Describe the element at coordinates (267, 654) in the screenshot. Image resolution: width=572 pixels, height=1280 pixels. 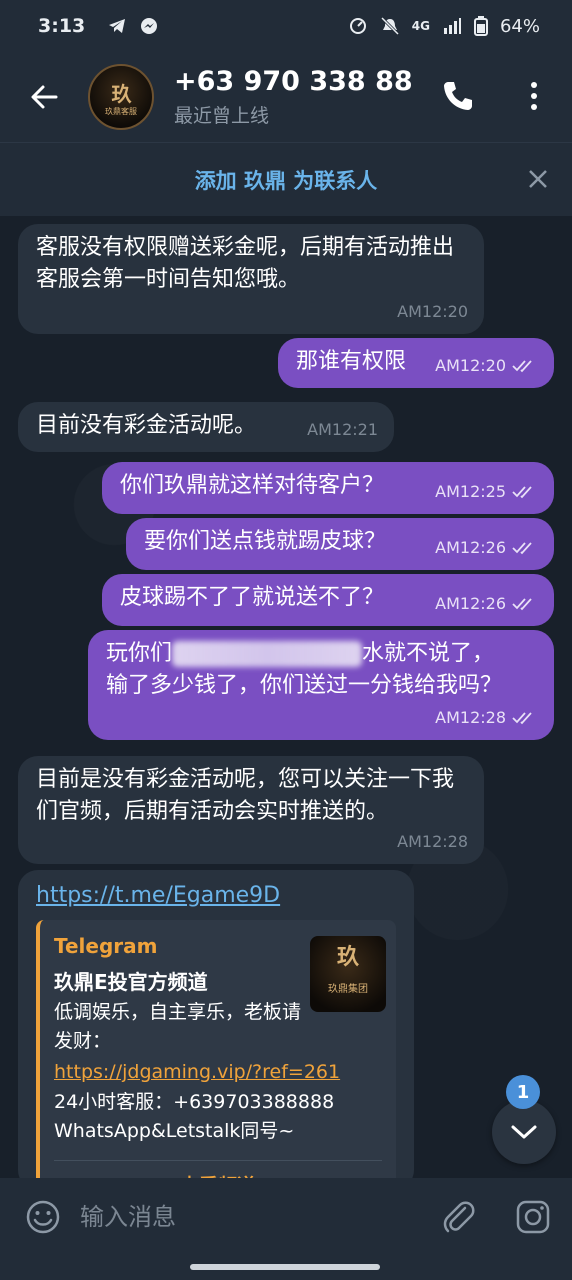
I see `censored-text-blur` at that location.